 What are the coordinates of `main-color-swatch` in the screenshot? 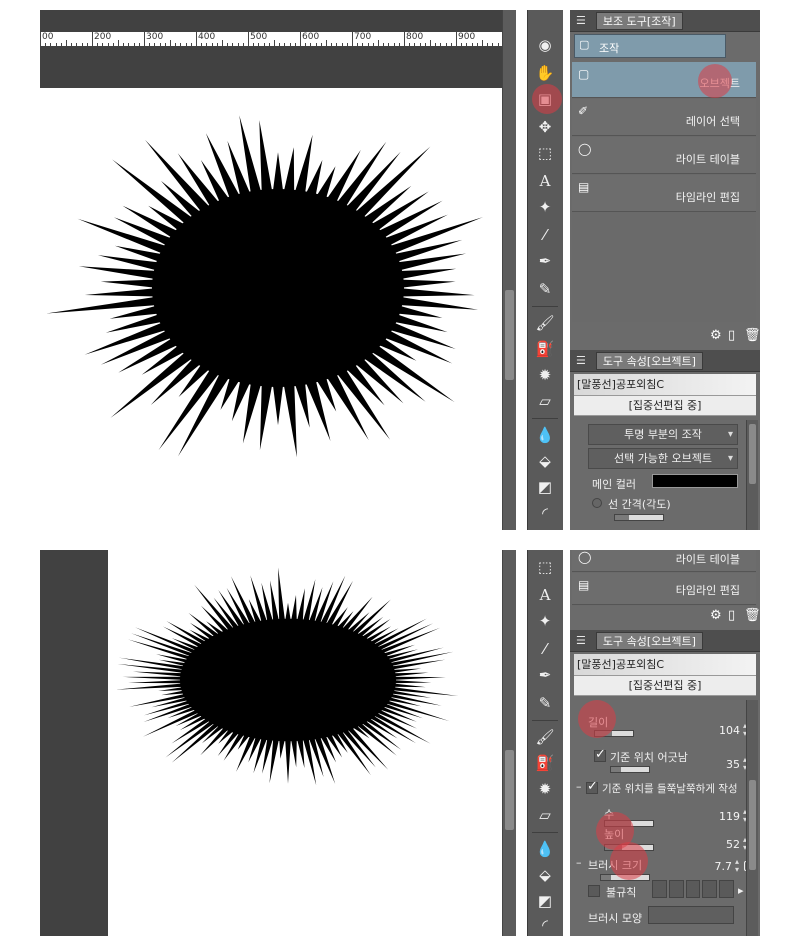 It's located at (695, 481).